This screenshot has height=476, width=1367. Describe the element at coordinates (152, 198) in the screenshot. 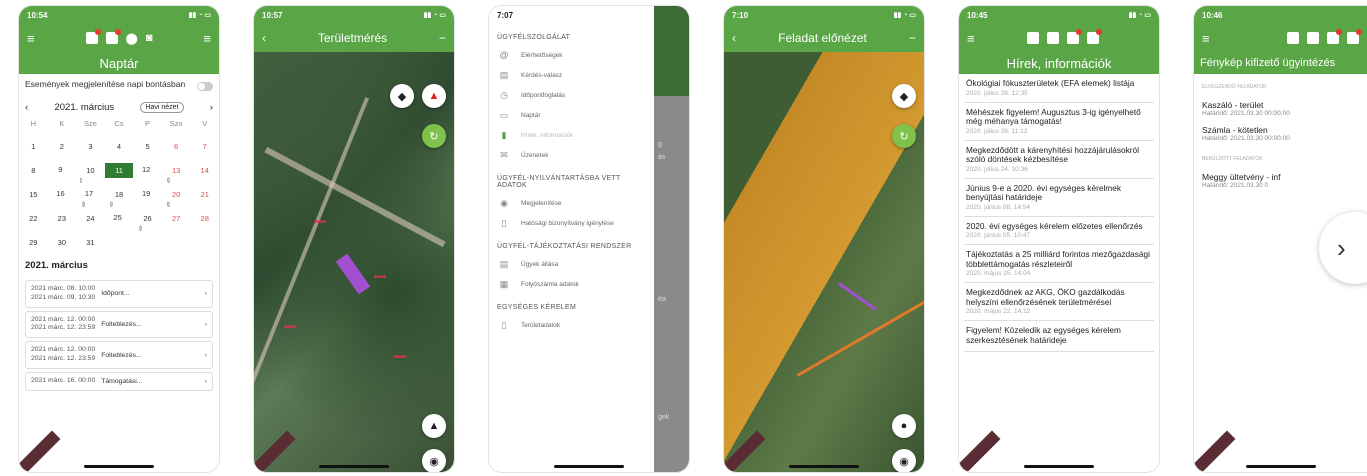

I see `calendar-day: 191` at that location.